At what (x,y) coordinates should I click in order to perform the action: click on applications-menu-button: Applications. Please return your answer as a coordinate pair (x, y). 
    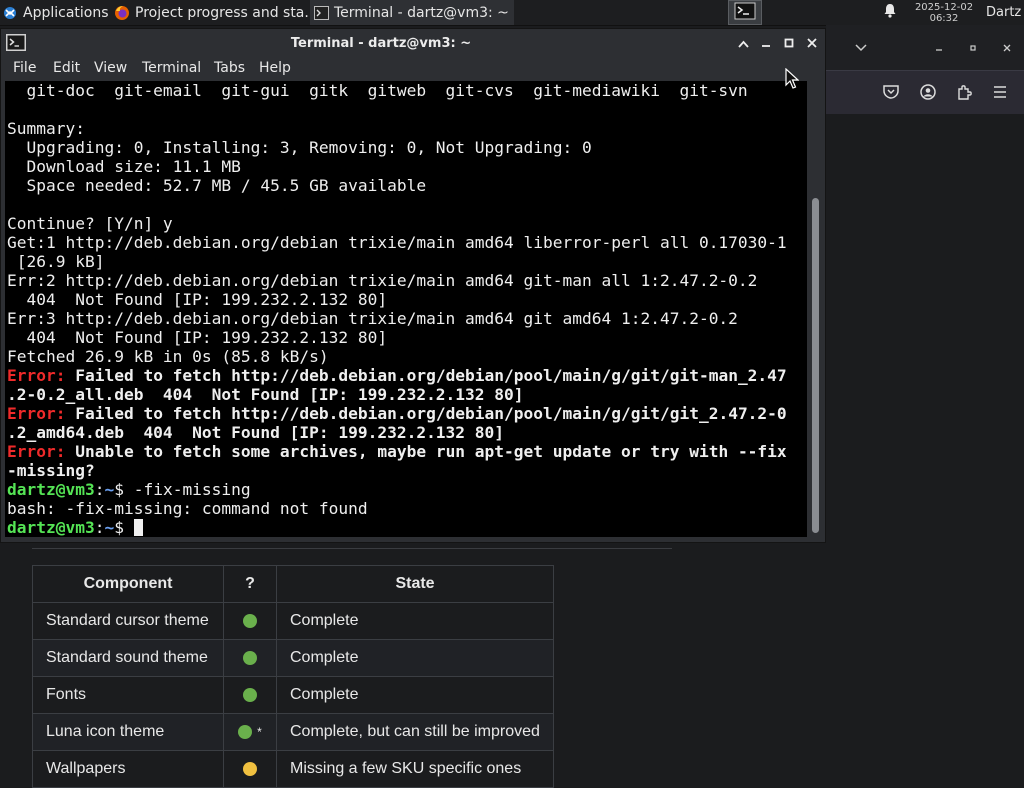
    Looking at the image, I should click on (56, 12).